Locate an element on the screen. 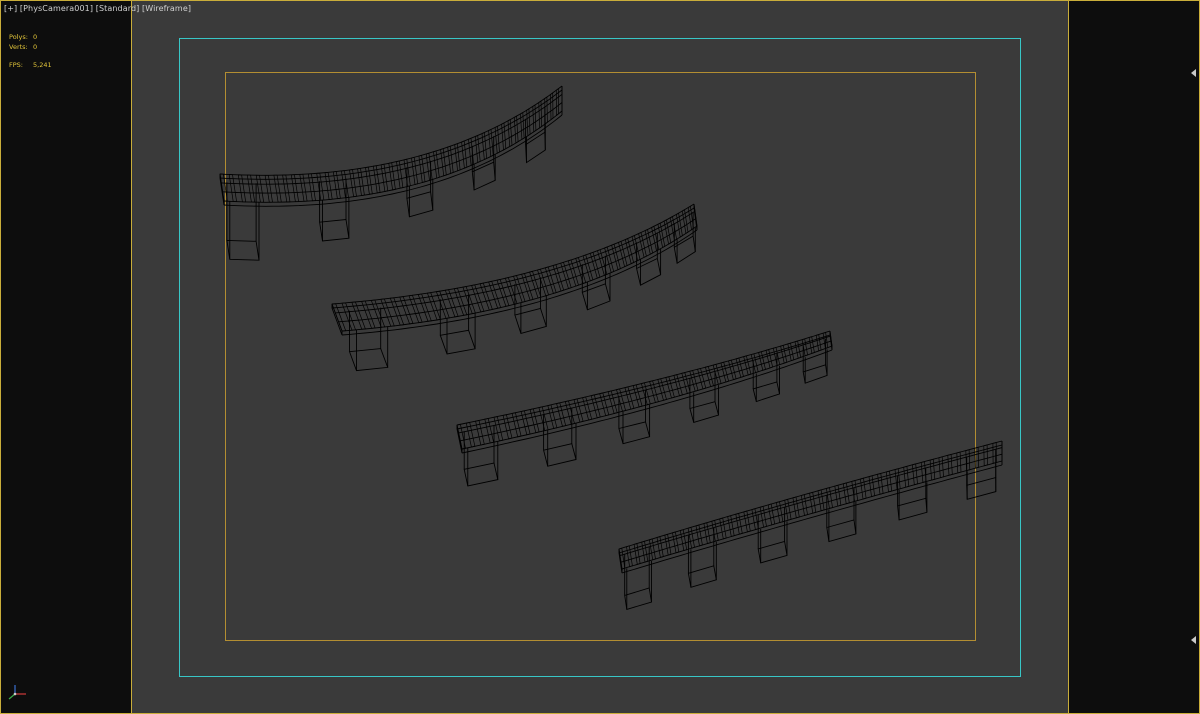  fps-stat: FPS: 5,241 is located at coordinates (30, 66).